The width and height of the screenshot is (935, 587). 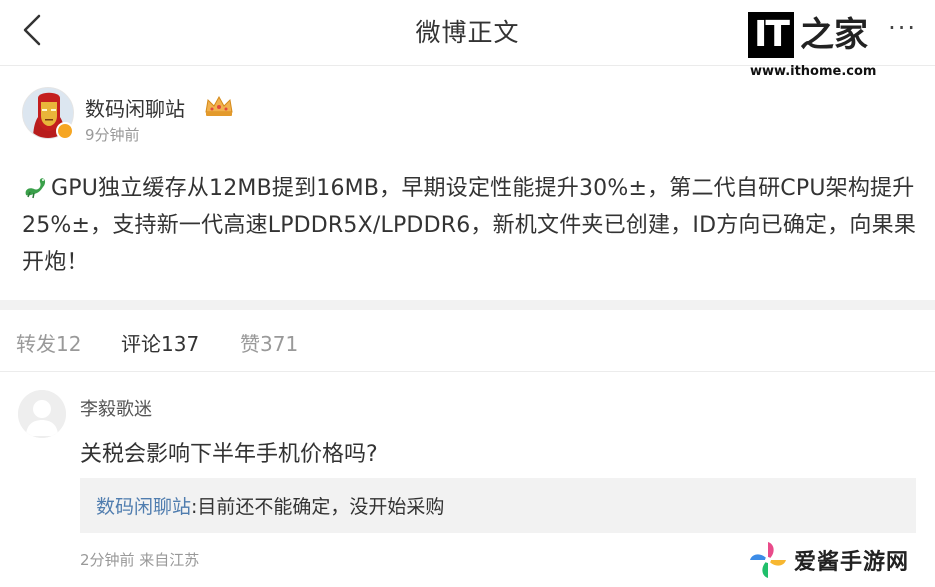 What do you see at coordinates (467, 341) in the screenshot?
I see `post-action-tabs: 转发12 评论137 赞371` at bounding box center [467, 341].